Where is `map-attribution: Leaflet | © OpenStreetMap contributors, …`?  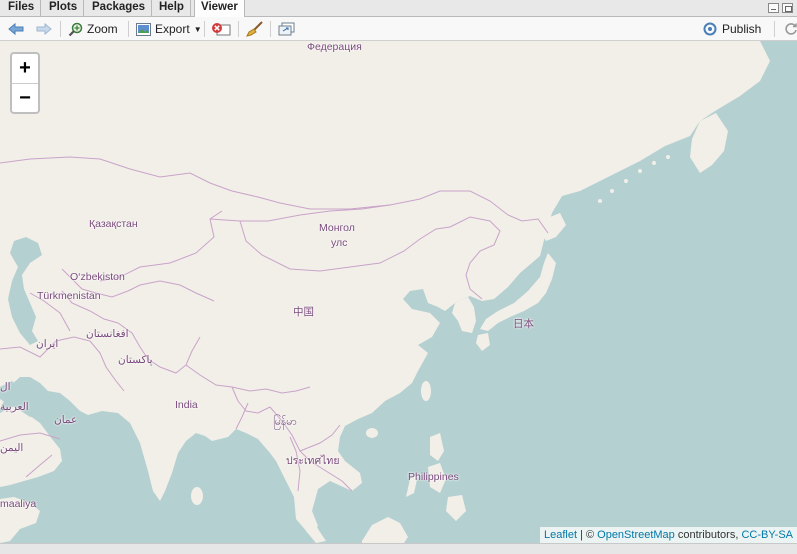 map-attribution: Leaflet | © OpenStreetMap contributors, … is located at coordinates (668, 535).